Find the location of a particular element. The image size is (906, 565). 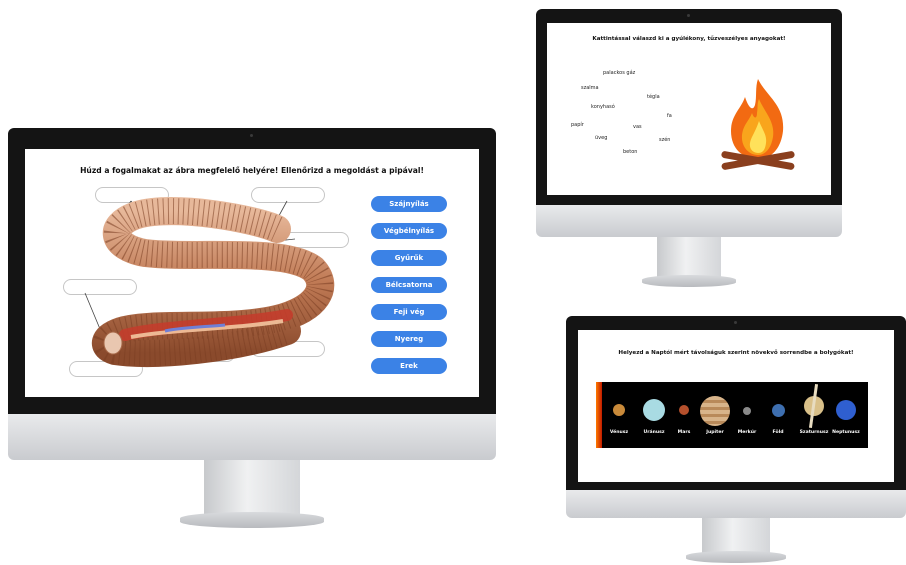

term-button-gyuruk: Gyűrűk is located at coordinates (409, 258).